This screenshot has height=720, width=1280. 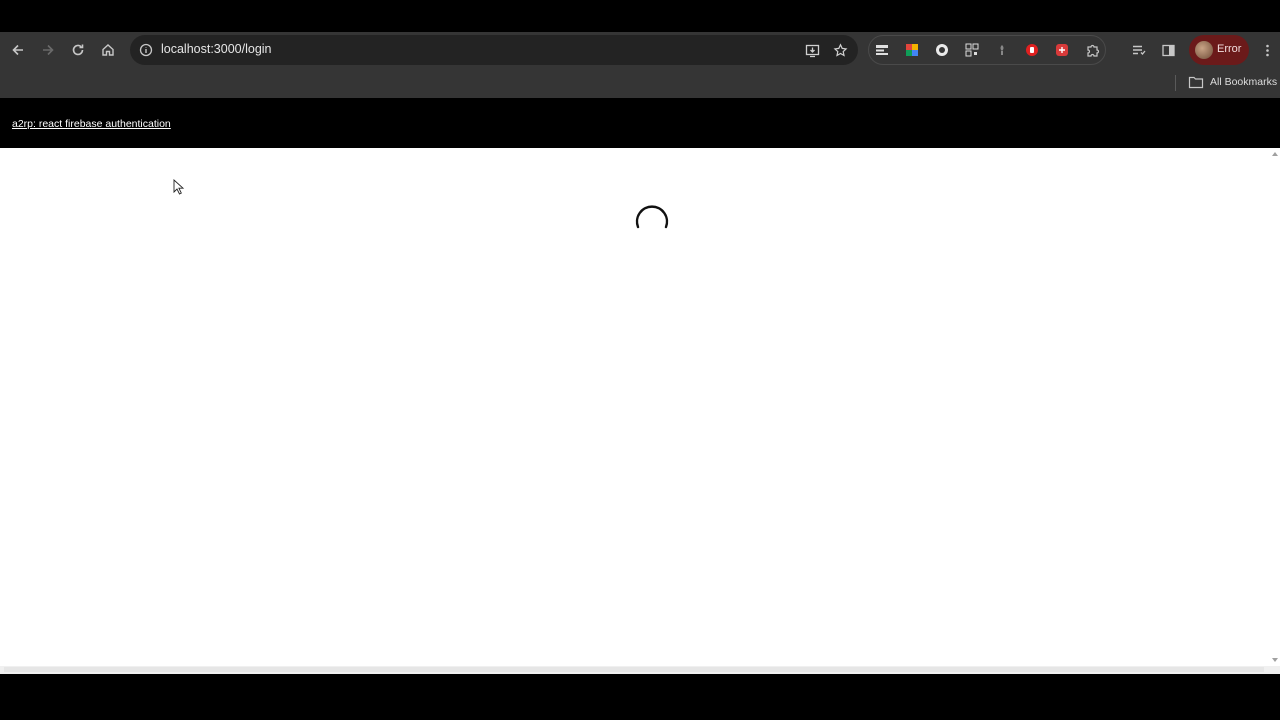 I want to click on site-title-link: a2rp: react firebase authentication, so click(x=91, y=124).